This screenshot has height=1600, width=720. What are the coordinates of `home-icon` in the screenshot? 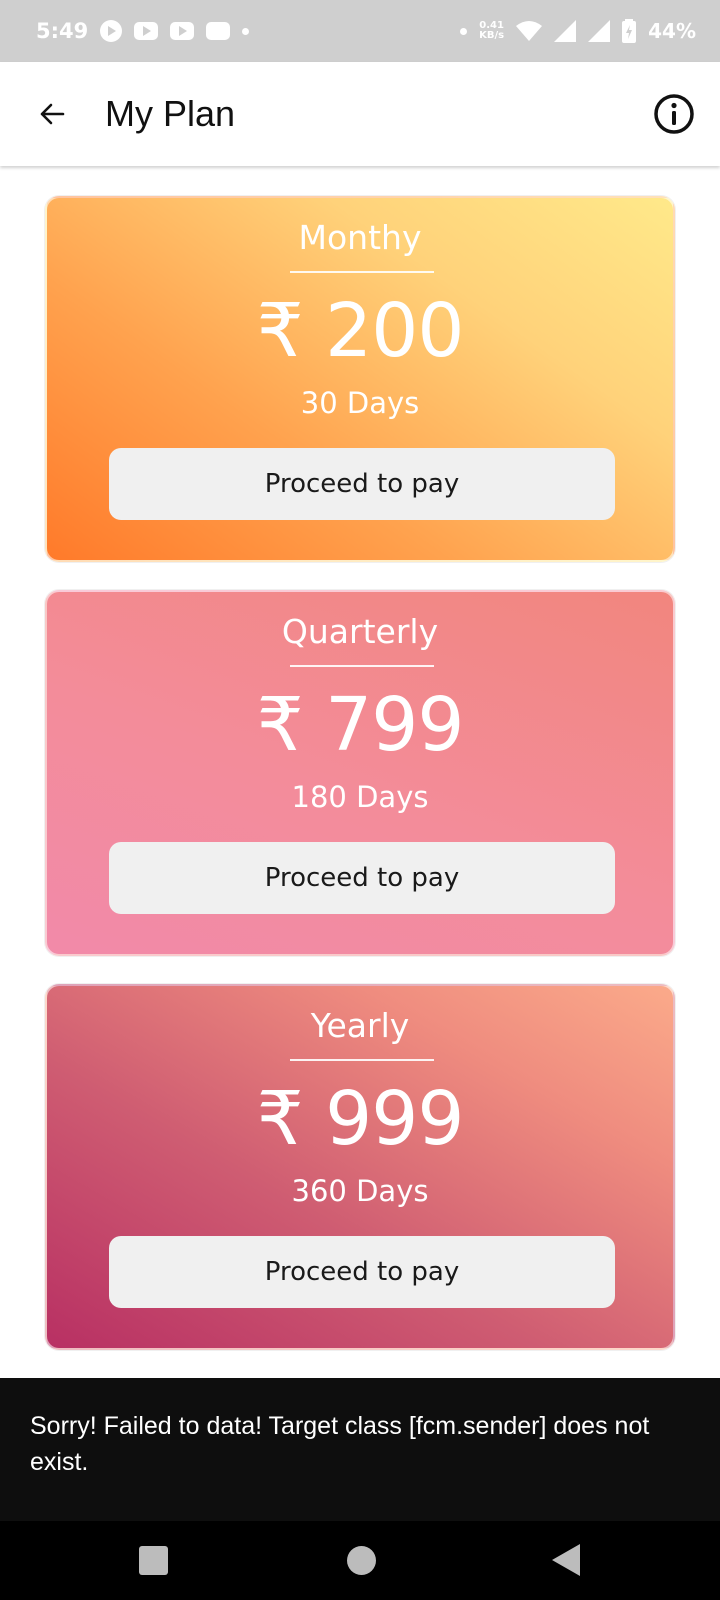 It's located at (361, 1560).